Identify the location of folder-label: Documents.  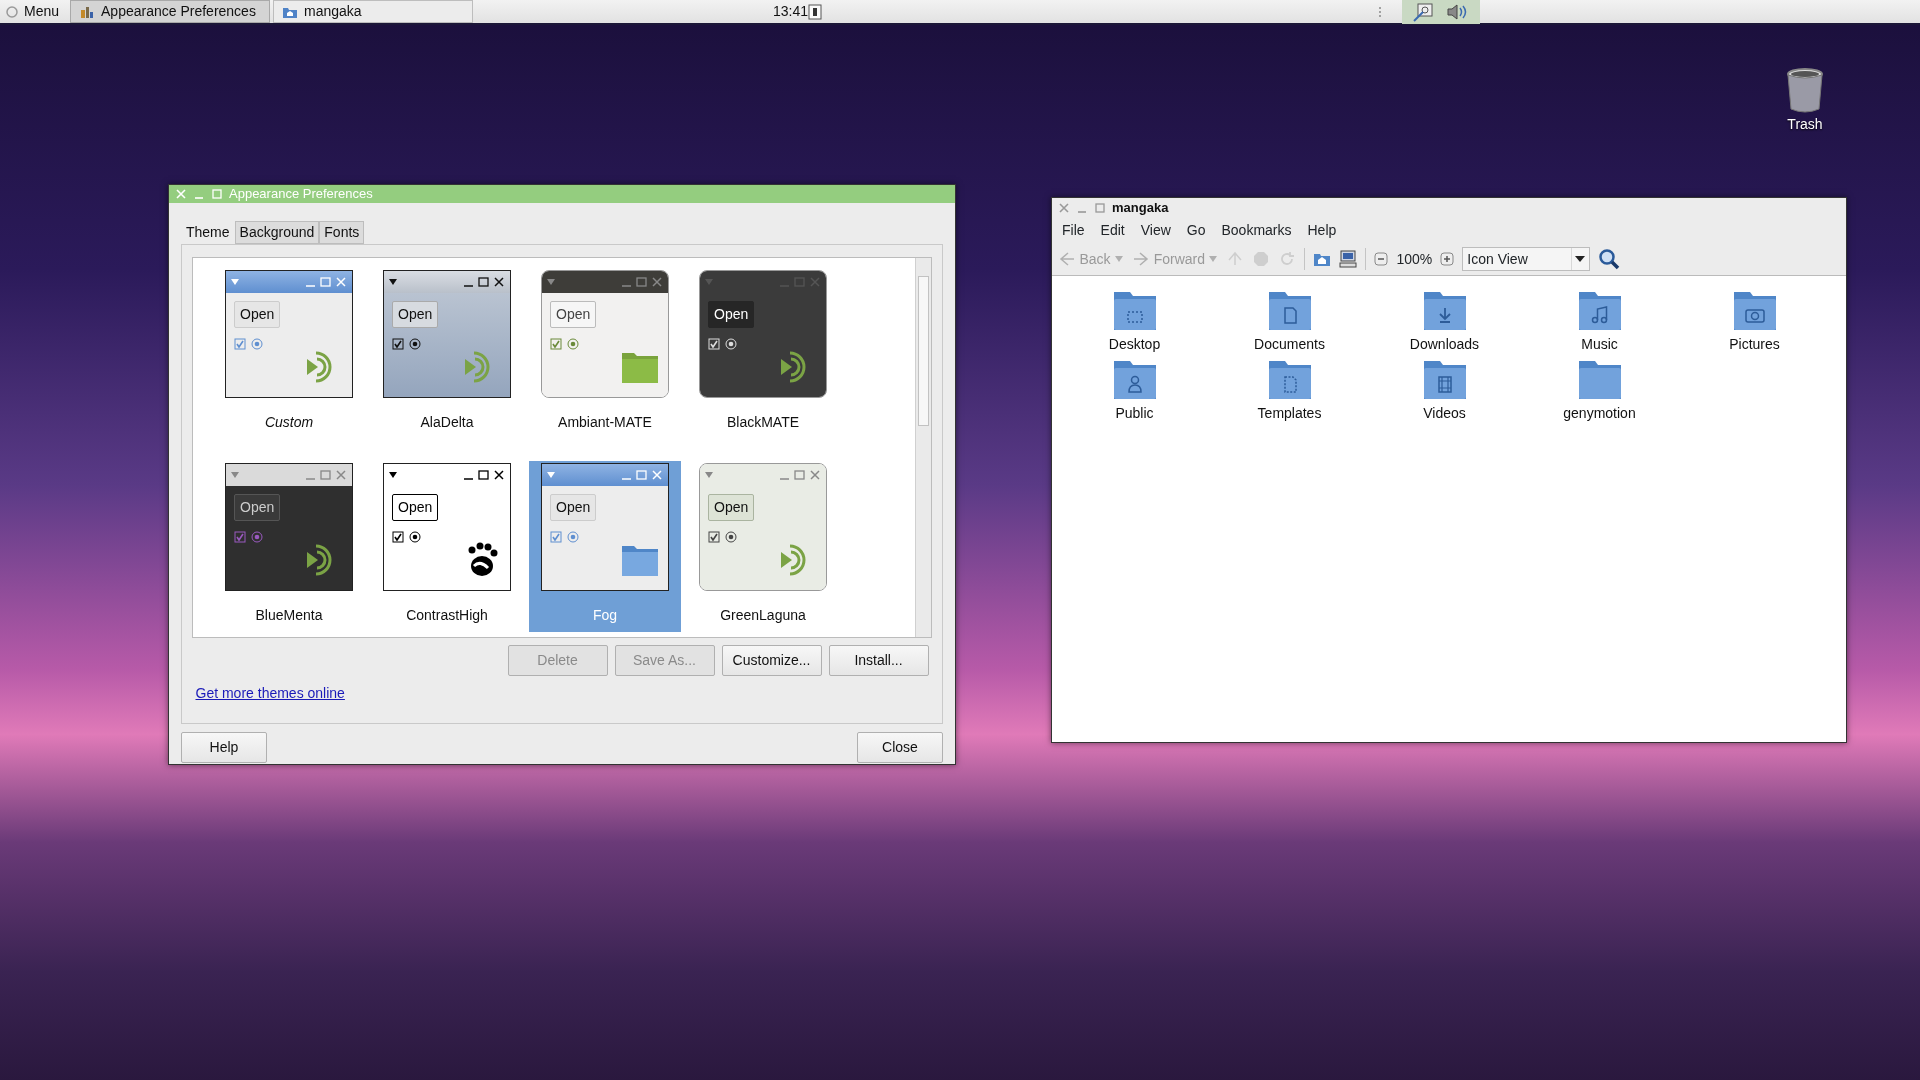
(1289, 344).